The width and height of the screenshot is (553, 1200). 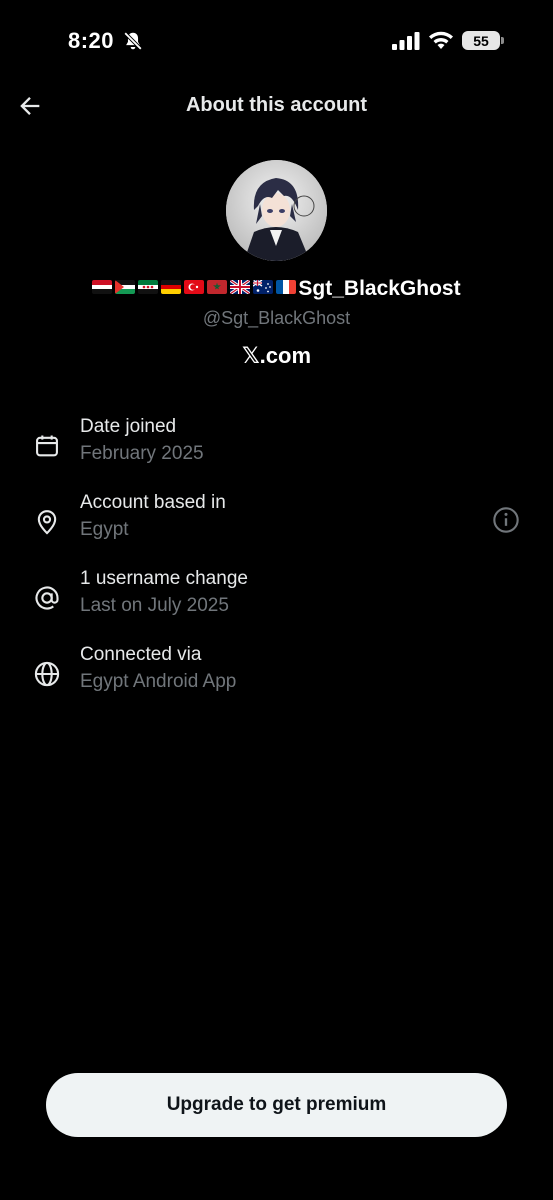 What do you see at coordinates (47, 446) in the screenshot?
I see `calendar-icon` at bounding box center [47, 446].